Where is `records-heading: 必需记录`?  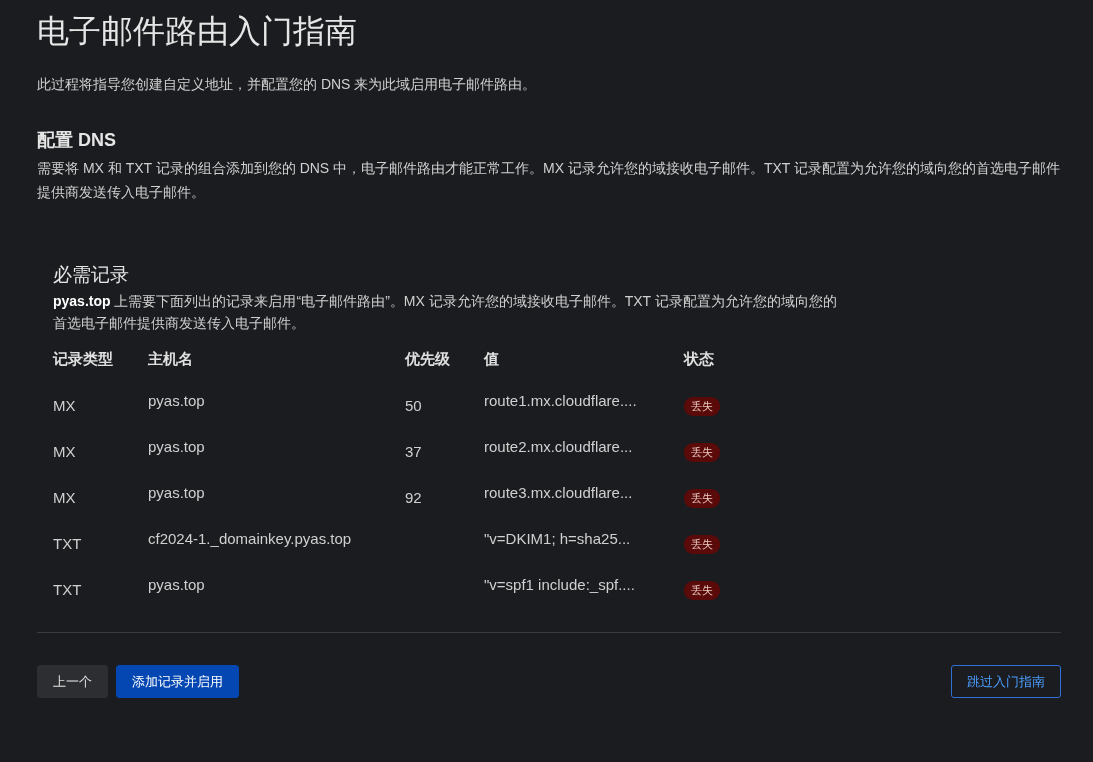 records-heading: 必需记录 is located at coordinates (91, 275).